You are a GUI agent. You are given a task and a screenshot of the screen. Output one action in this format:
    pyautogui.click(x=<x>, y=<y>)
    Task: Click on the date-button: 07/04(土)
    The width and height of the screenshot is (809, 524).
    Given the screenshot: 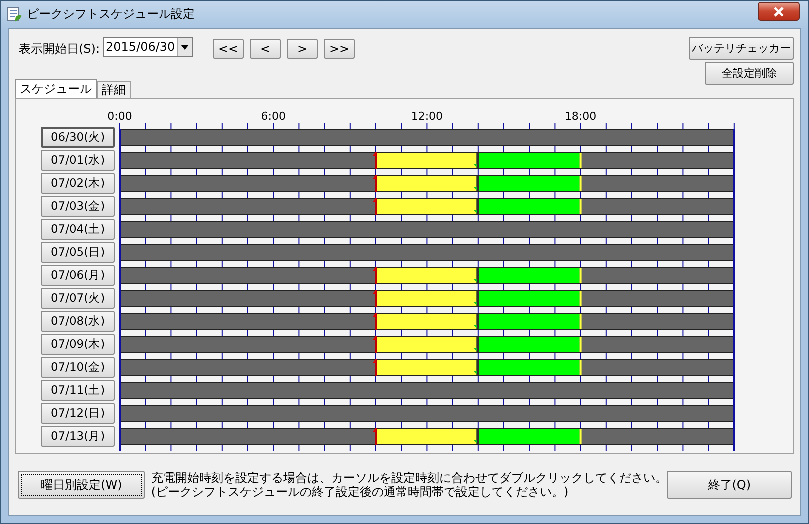 What is the action you would take?
    pyautogui.click(x=78, y=229)
    